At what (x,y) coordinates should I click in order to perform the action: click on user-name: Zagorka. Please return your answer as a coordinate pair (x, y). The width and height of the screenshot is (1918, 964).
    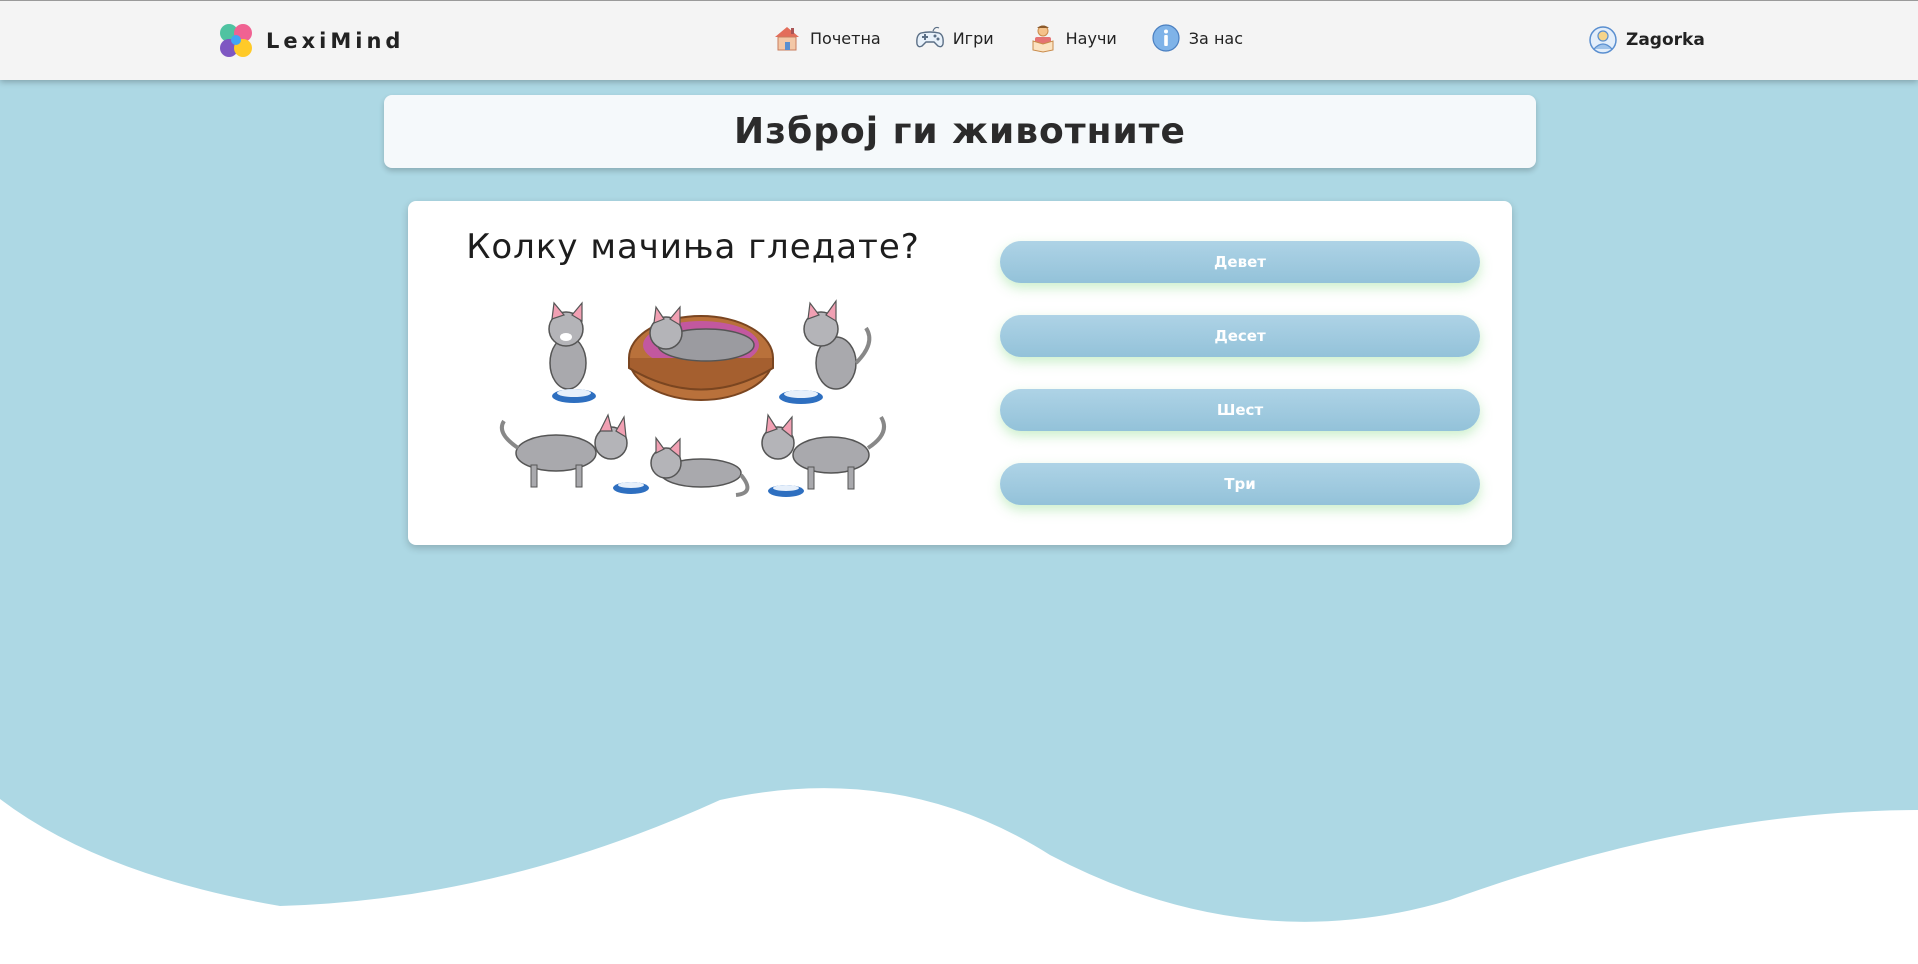
    Looking at the image, I should click on (1665, 40).